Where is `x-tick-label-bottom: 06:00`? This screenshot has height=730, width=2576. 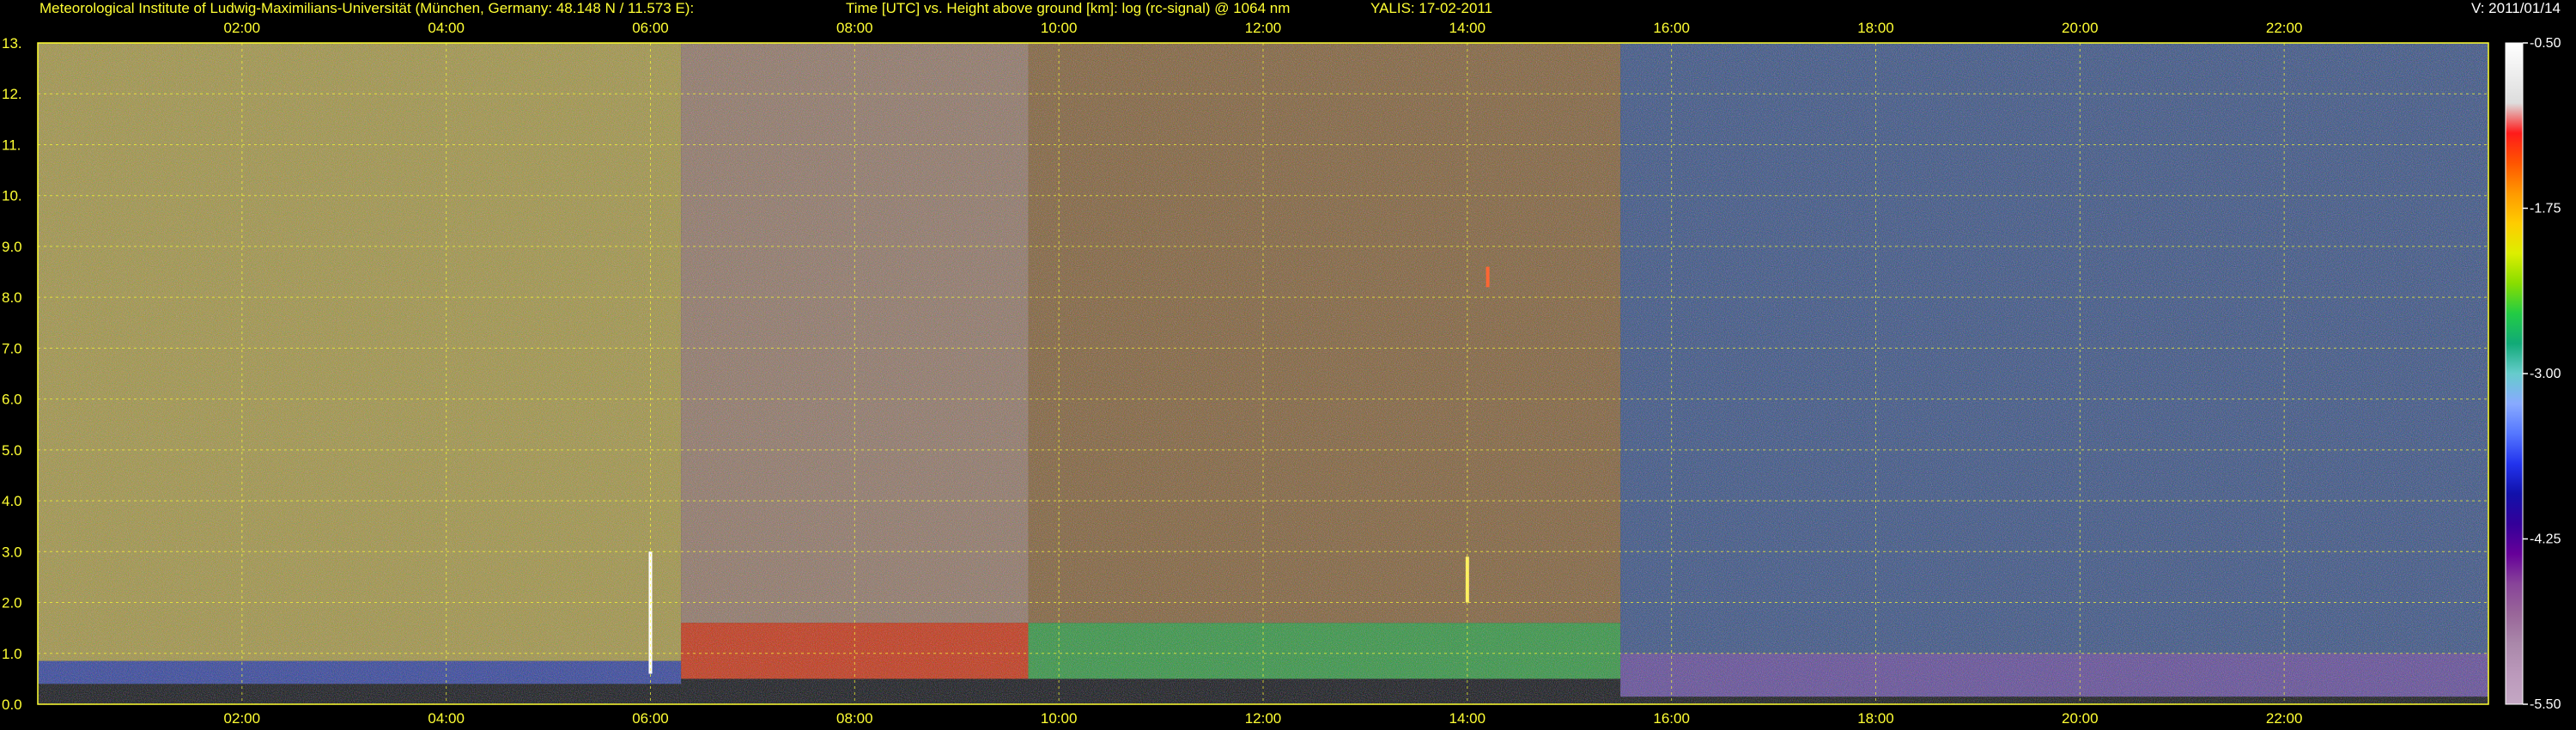
x-tick-label-bottom: 06:00 is located at coordinates (651, 718).